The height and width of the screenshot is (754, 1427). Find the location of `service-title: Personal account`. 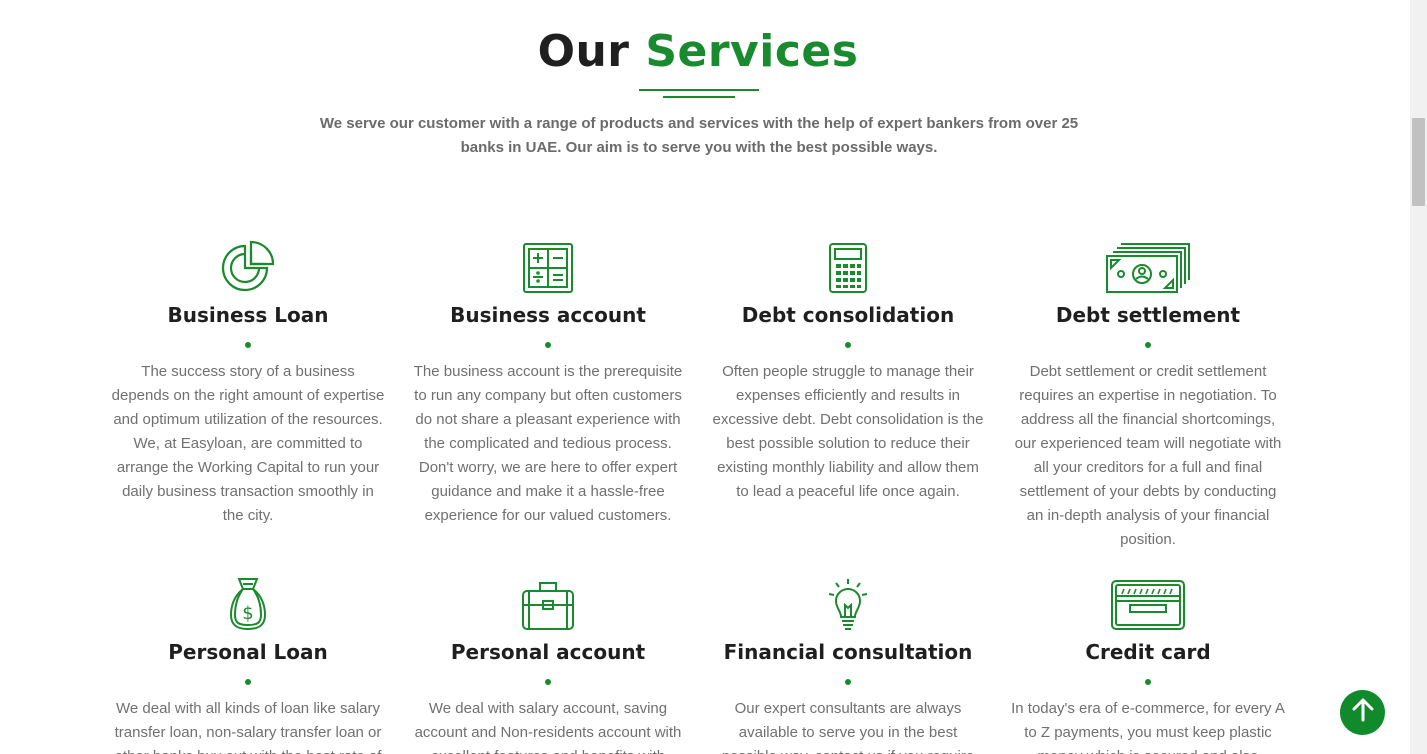

service-title: Personal account is located at coordinates (548, 652).